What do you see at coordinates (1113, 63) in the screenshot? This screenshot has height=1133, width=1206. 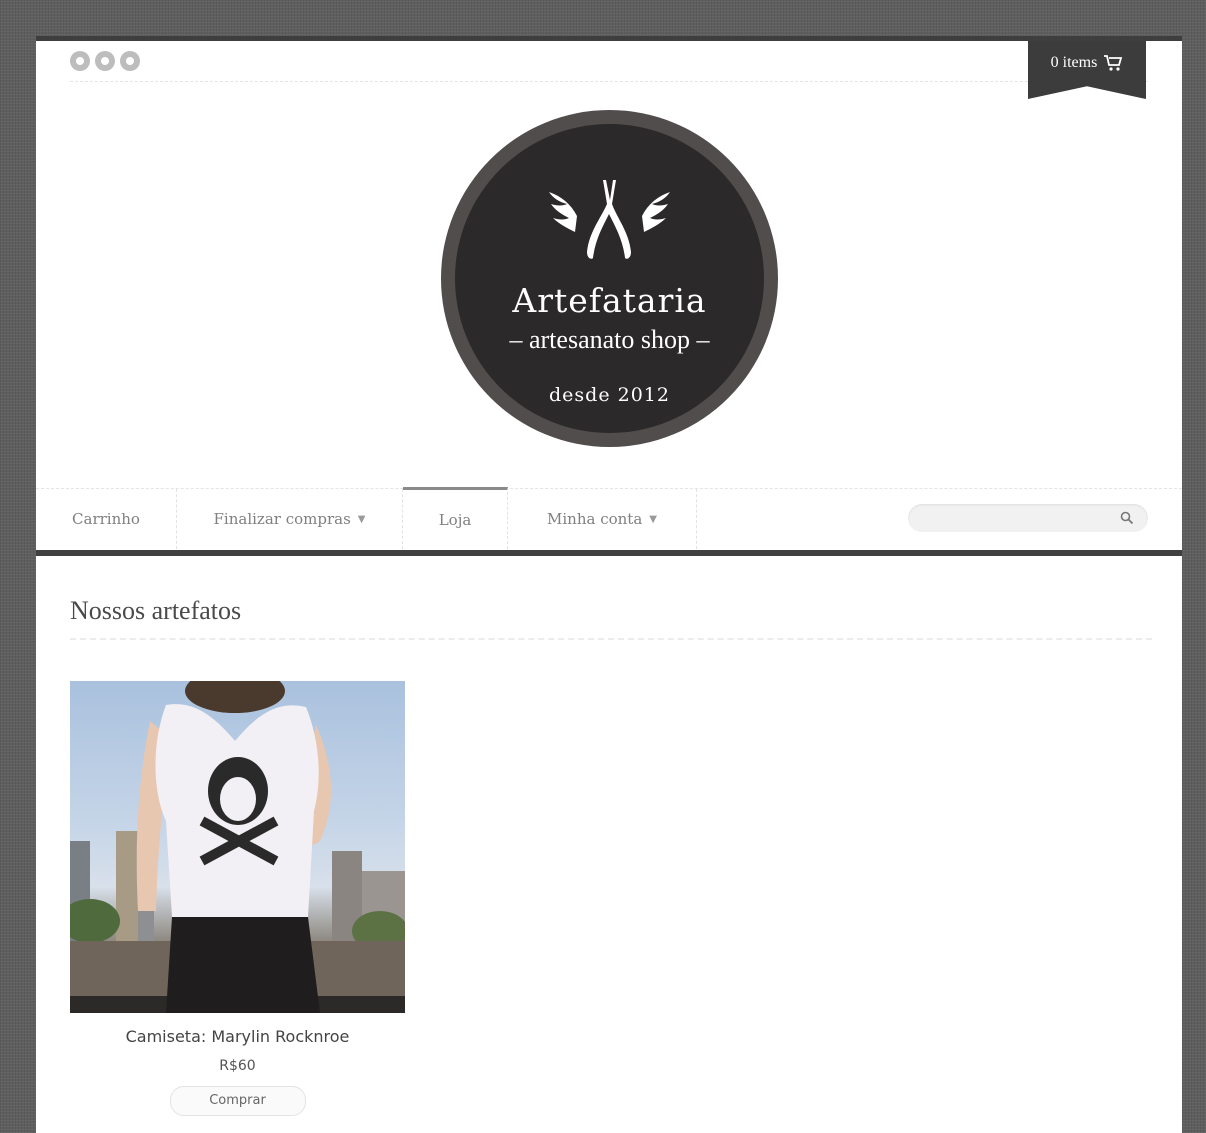 I see `shopping-cart-icon` at bounding box center [1113, 63].